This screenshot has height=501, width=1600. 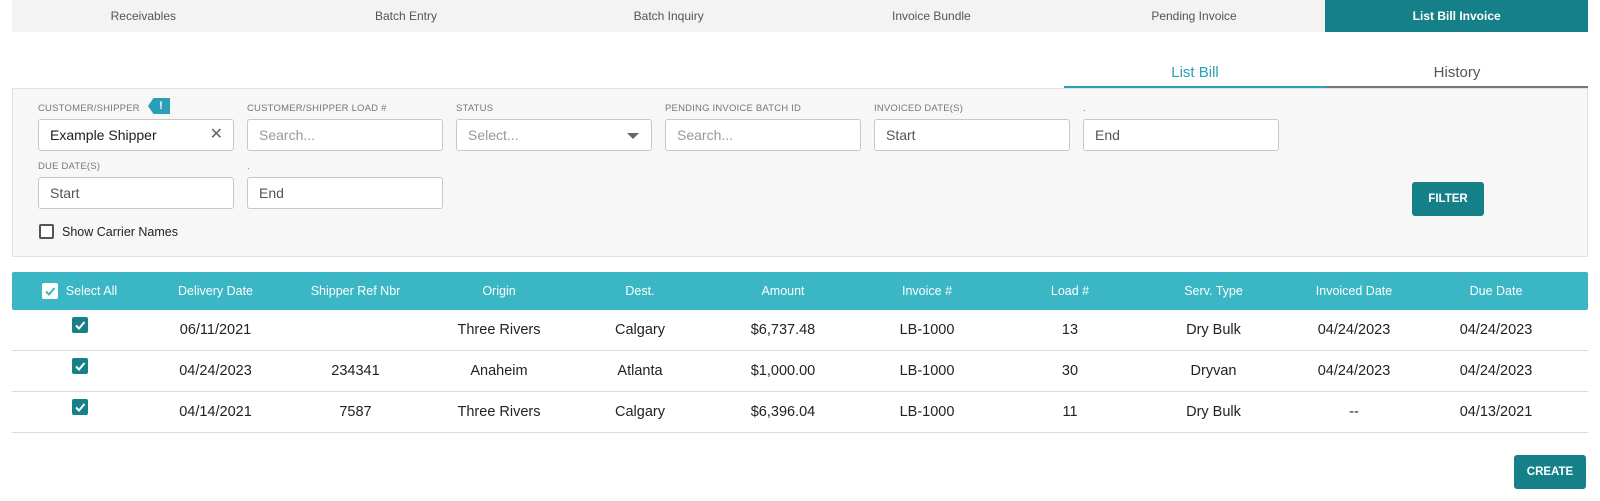 What do you see at coordinates (345, 193) in the screenshot?
I see `due-end-input: End` at bounding box center [345, 193].